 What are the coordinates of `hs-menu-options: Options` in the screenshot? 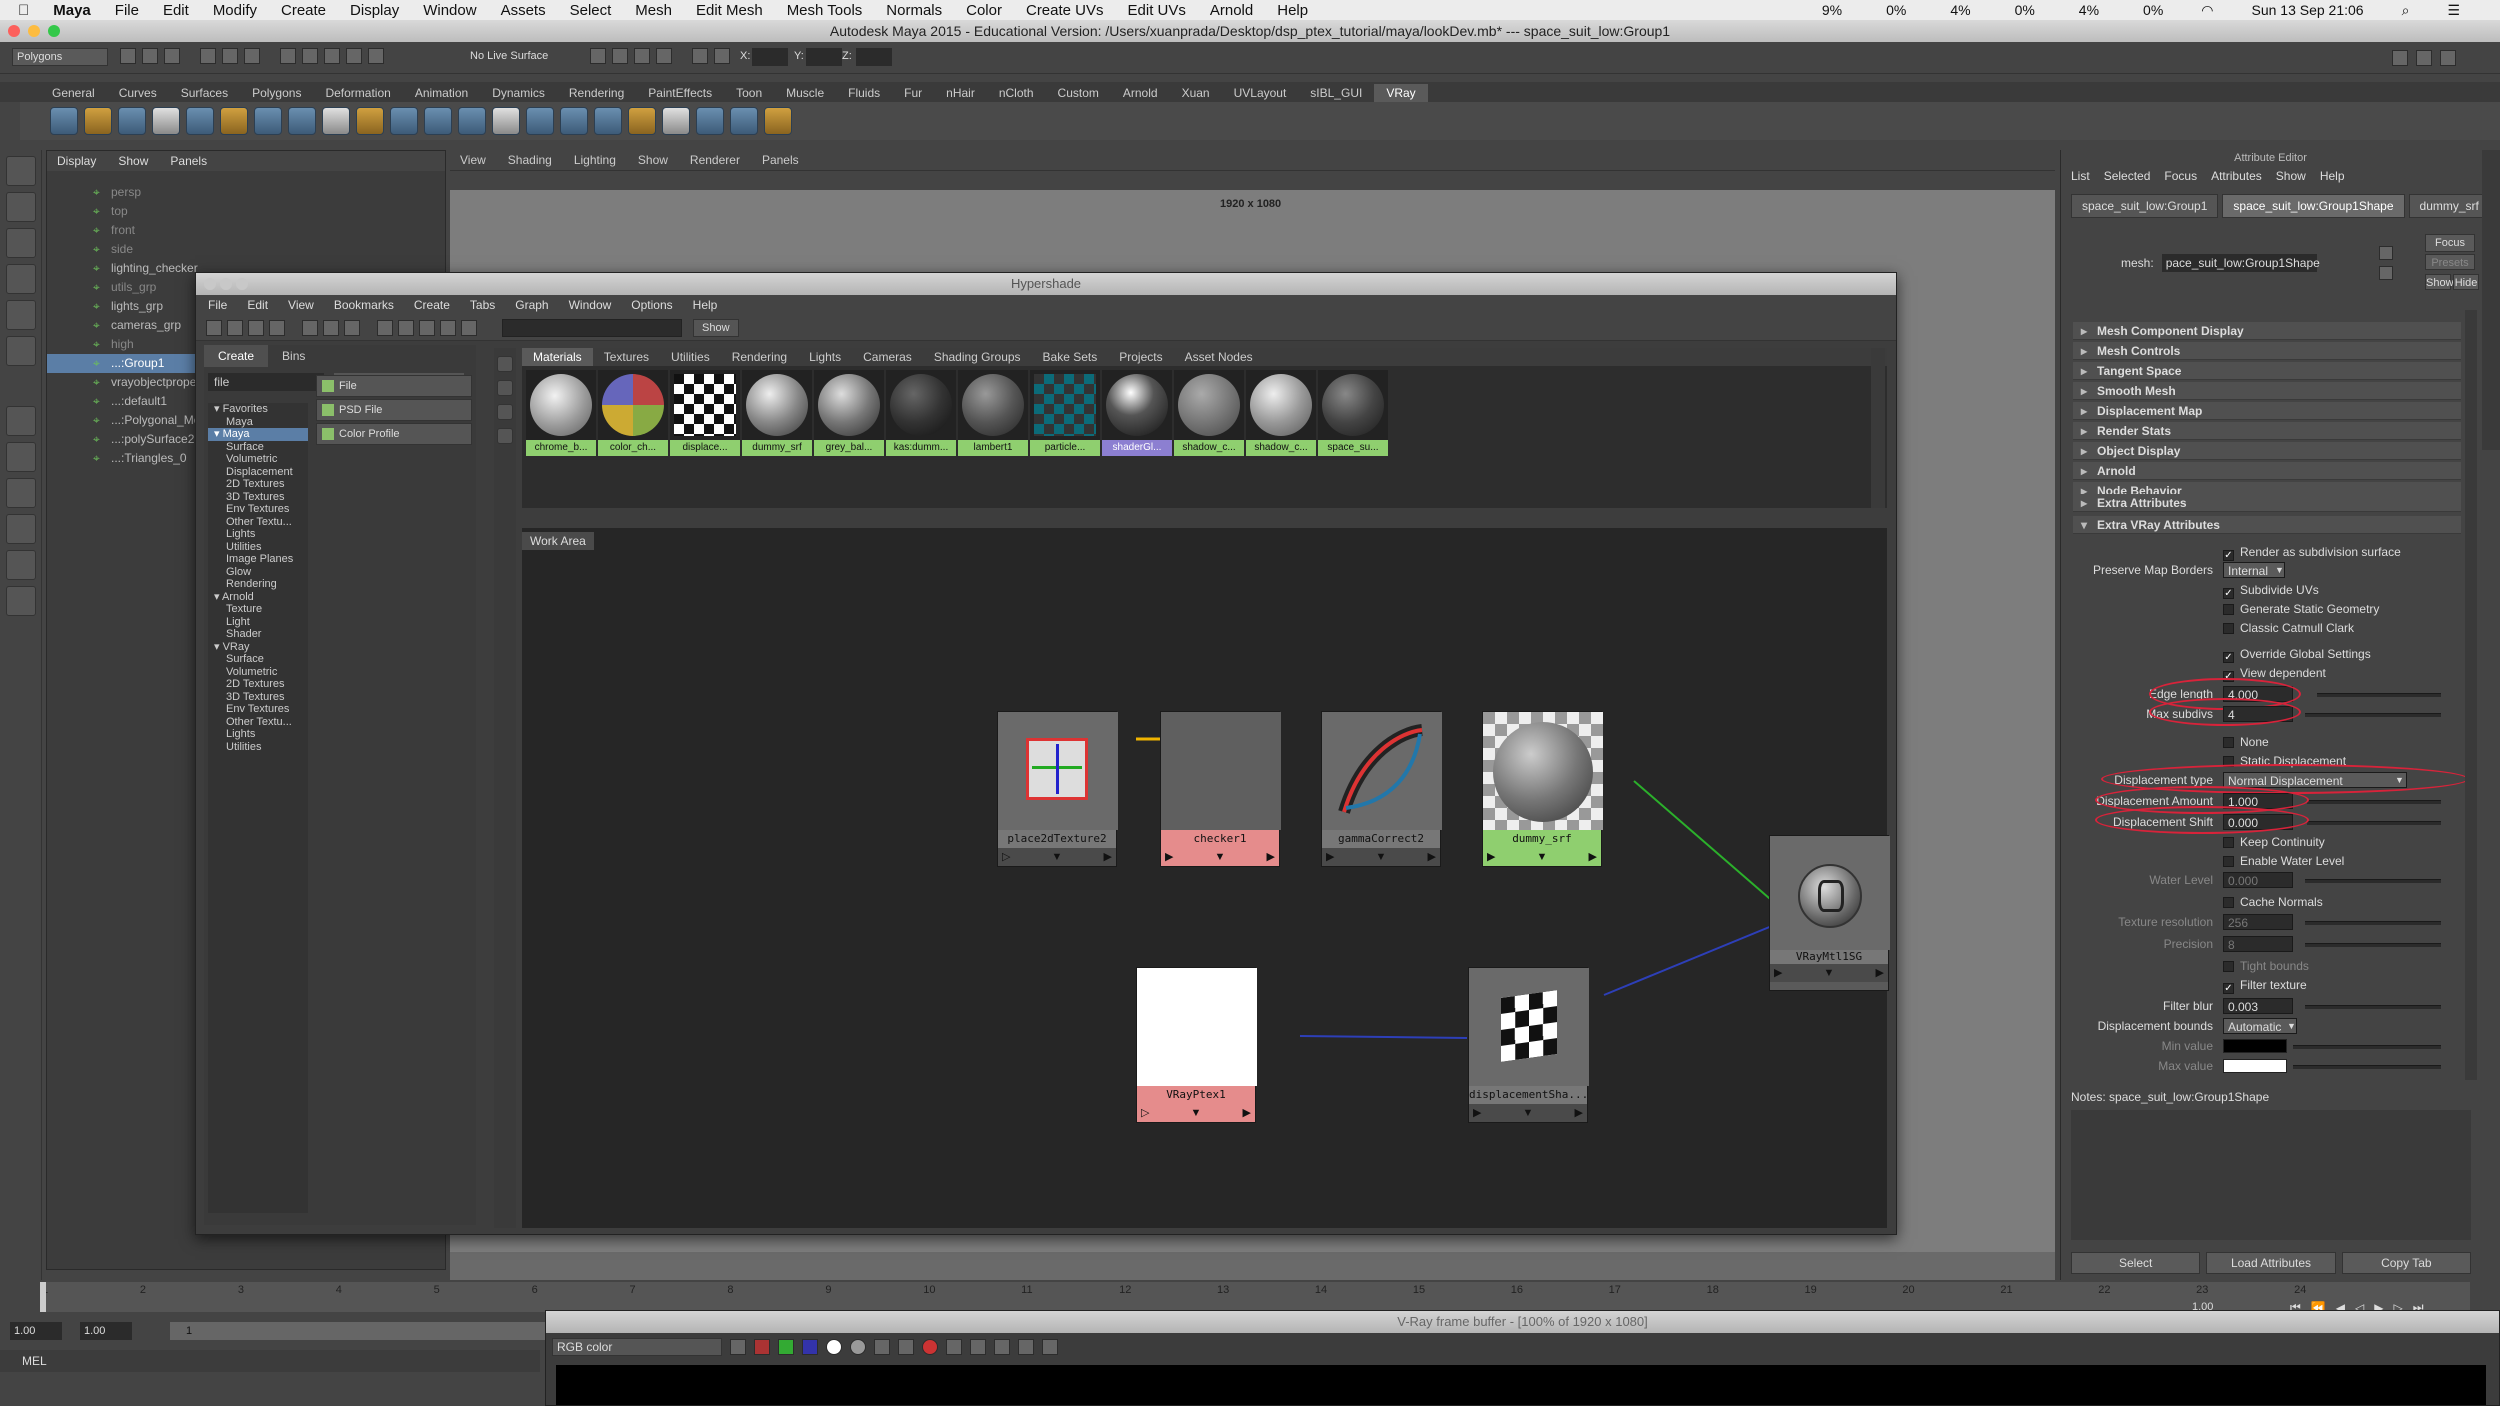 It's located at (651, 305).